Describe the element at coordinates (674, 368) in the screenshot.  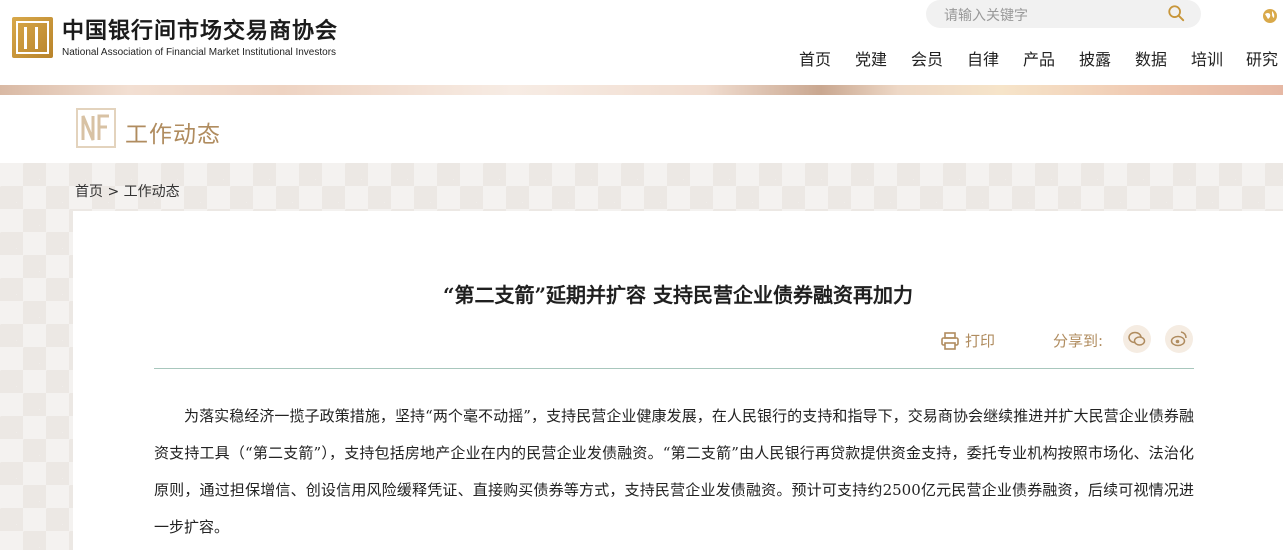
I see `title-divider` at that location.